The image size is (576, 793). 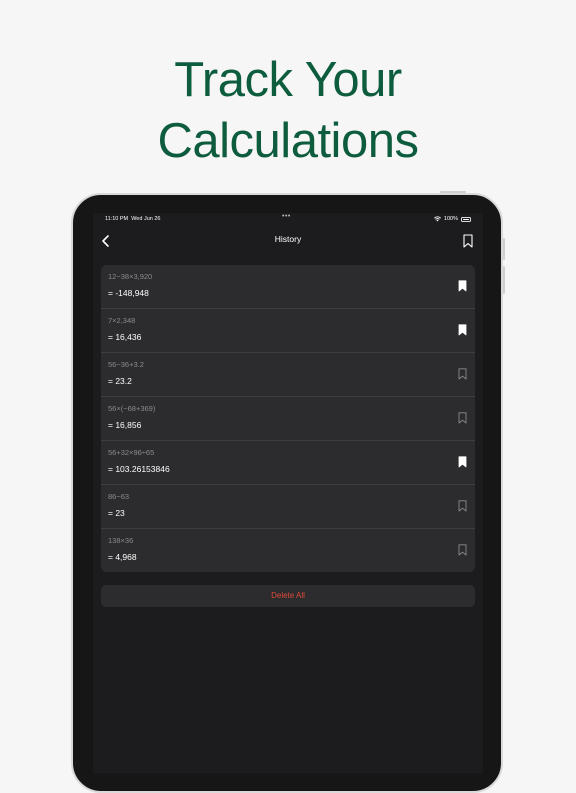 What do you see at coordinates (126, 364) in the screenshot?
I see `history-expression: 56−36+3.2` at bounding box center [126, 364].